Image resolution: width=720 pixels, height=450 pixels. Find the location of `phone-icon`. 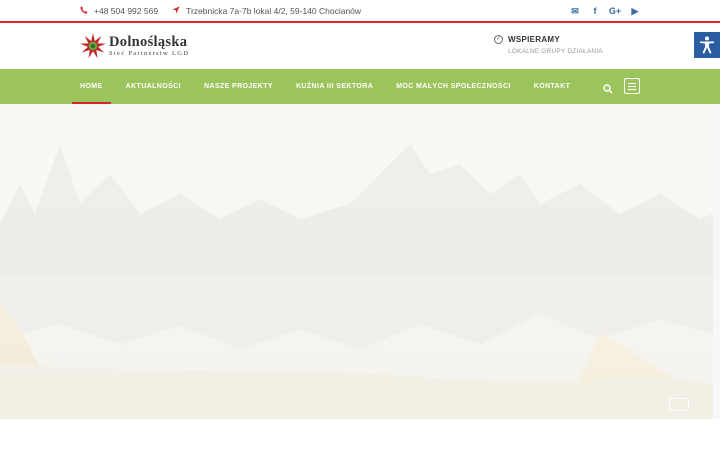

phone-icon is located at coordinates (84, 11).